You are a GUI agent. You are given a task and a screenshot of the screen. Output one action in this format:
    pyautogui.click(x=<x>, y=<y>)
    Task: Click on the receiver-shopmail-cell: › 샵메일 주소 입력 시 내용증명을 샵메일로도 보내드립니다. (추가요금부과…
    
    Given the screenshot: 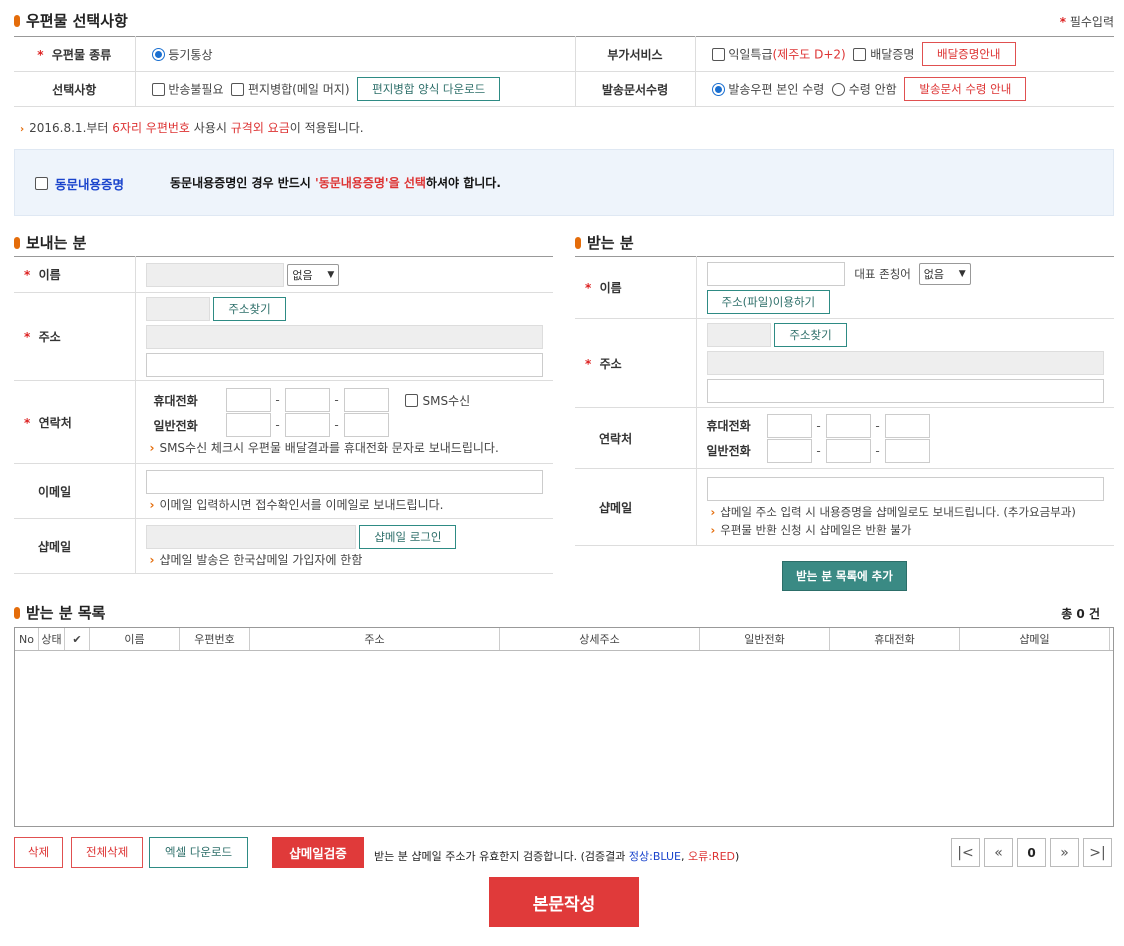 What is the action you would take?
    pyautogui.click(x=905, y=507)
    